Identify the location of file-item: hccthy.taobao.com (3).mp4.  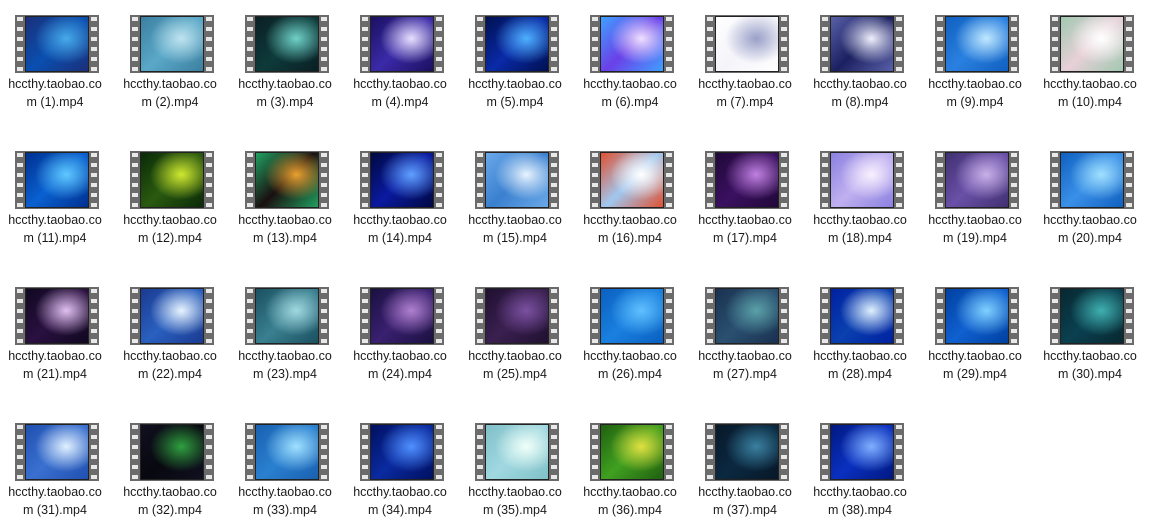
(285, 59).